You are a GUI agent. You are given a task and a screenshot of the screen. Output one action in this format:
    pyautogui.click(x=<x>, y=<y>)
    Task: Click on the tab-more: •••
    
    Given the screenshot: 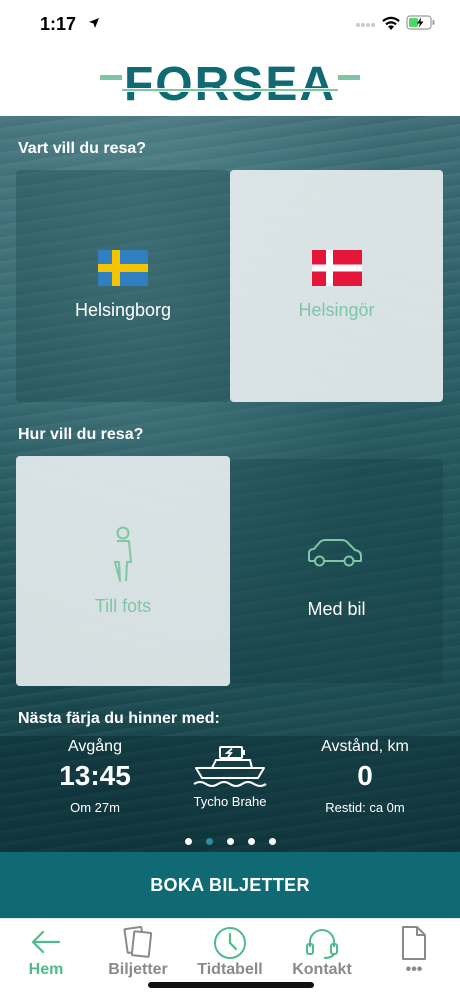 What is the action you would take?
    pyautogui.click(x=414, y=957)
    